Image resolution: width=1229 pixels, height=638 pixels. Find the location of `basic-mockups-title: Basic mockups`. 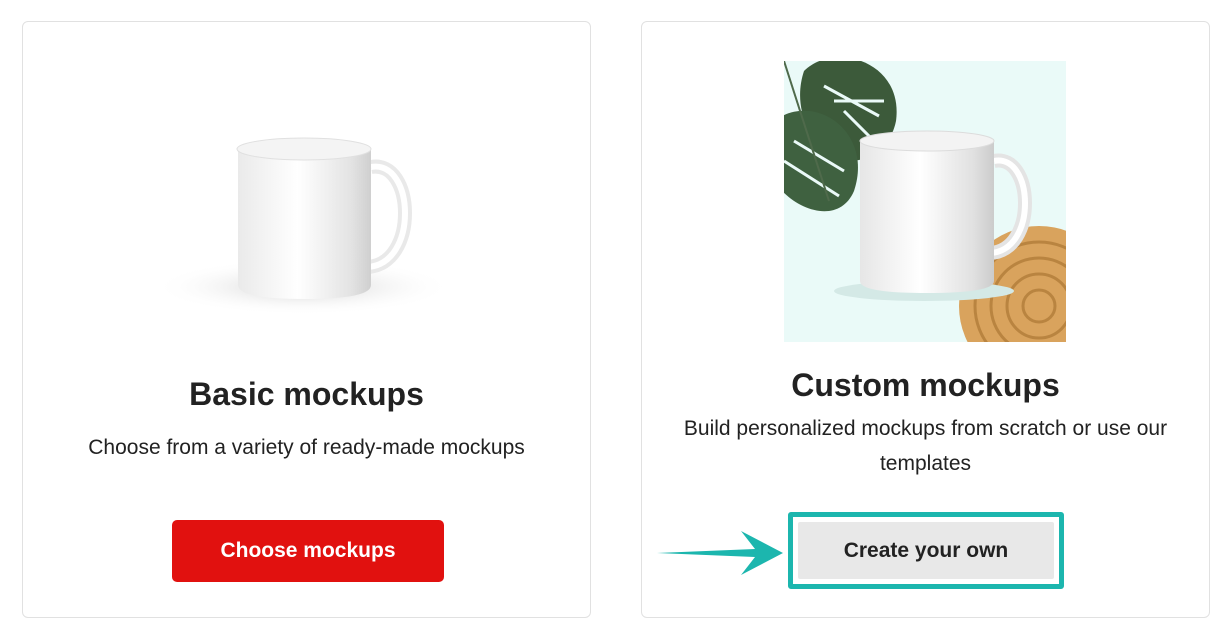

basic-mockups-title: Basic mockups is located at coordinates (306, 394).